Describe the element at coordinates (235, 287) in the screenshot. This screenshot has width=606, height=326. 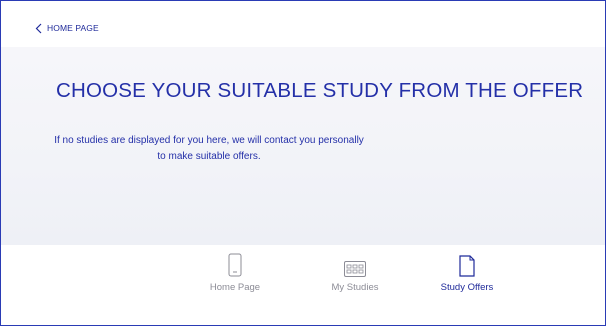
I see `nav-item-label: Home Page` at that location.